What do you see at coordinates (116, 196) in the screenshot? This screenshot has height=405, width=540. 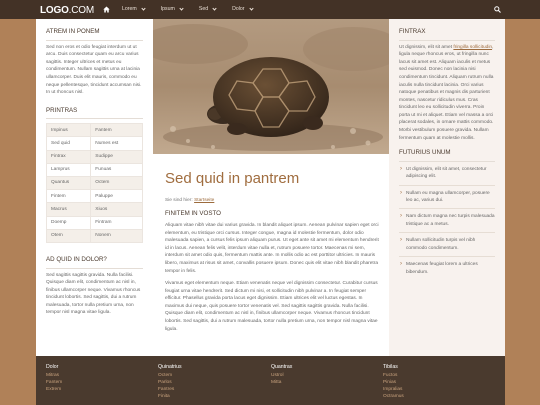 I see `table-cell: Paluppe` at bounding box center [116, 196].